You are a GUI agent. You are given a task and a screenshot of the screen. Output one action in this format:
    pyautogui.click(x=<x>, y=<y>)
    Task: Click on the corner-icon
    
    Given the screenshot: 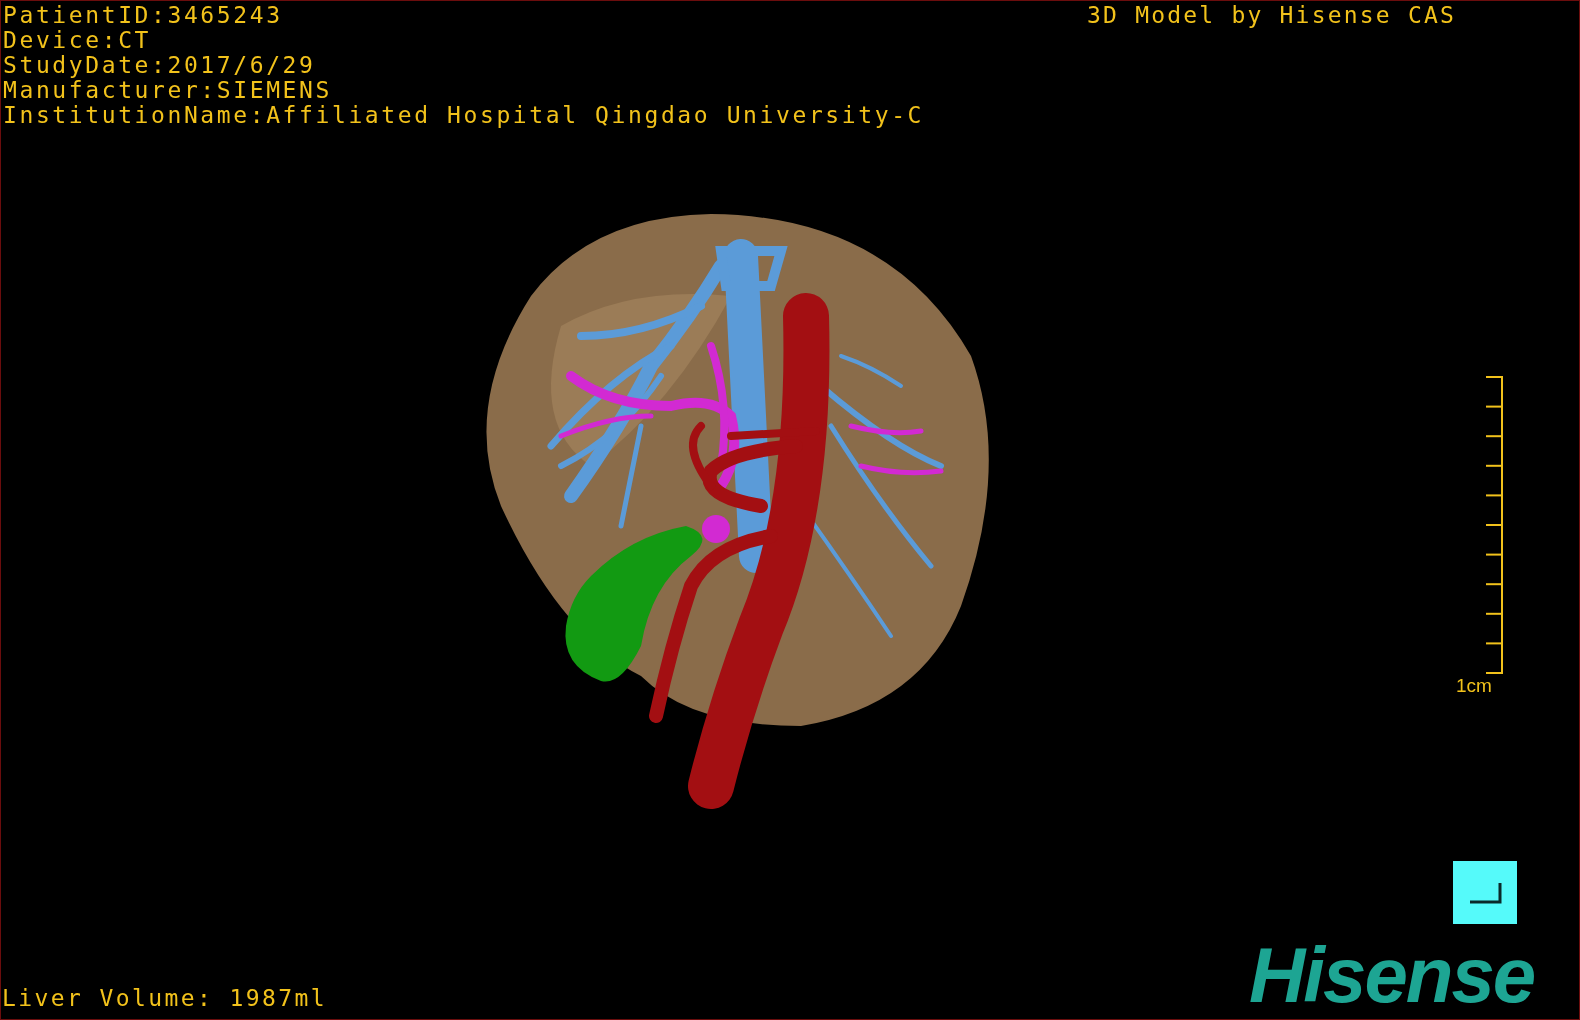 What is the action you would take?
    pyautogui.click(x=1485, y=892)
    